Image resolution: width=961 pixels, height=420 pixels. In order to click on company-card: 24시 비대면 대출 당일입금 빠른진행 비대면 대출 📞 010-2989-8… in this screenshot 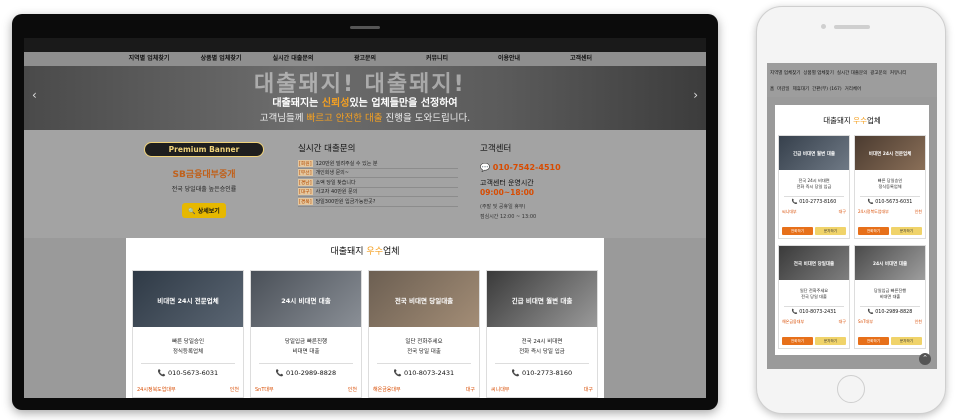, I will do `click(306, 334)`.